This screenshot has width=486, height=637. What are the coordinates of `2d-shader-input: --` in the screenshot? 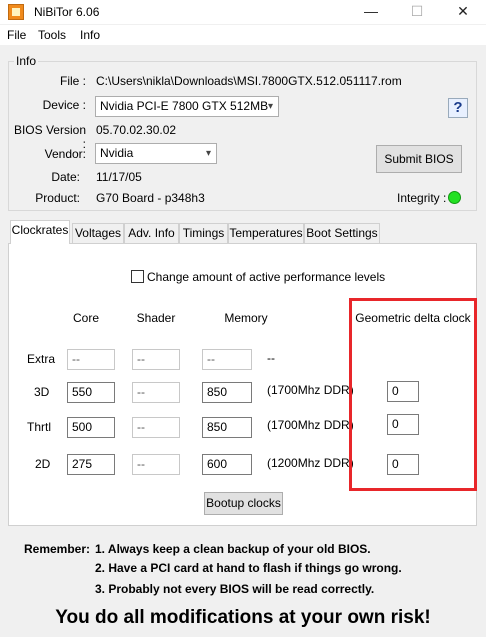 It's located at (156, 464).